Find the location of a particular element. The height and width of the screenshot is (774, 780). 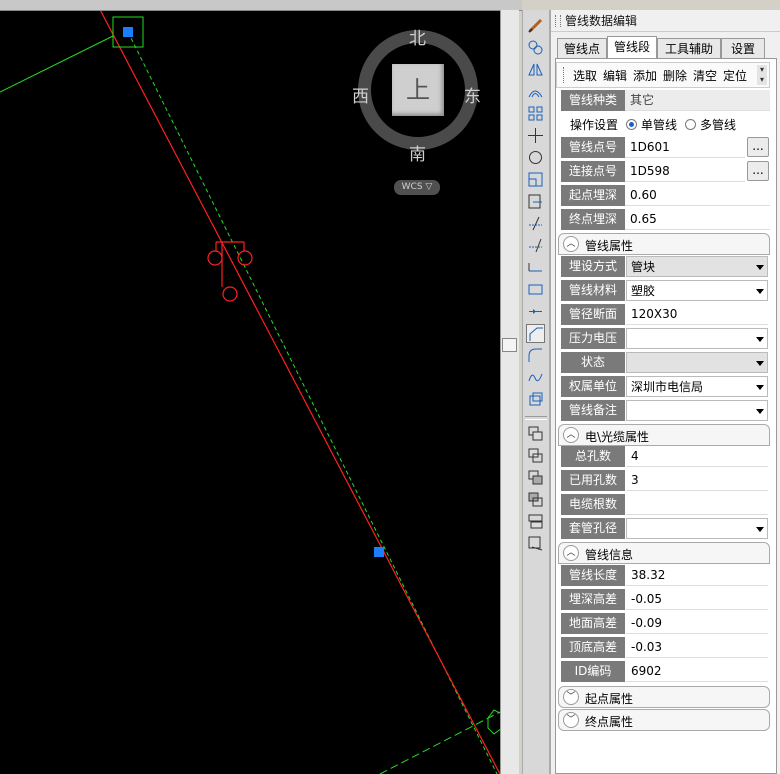

used-holes-field: 3 is located at coordinates (697, 480).